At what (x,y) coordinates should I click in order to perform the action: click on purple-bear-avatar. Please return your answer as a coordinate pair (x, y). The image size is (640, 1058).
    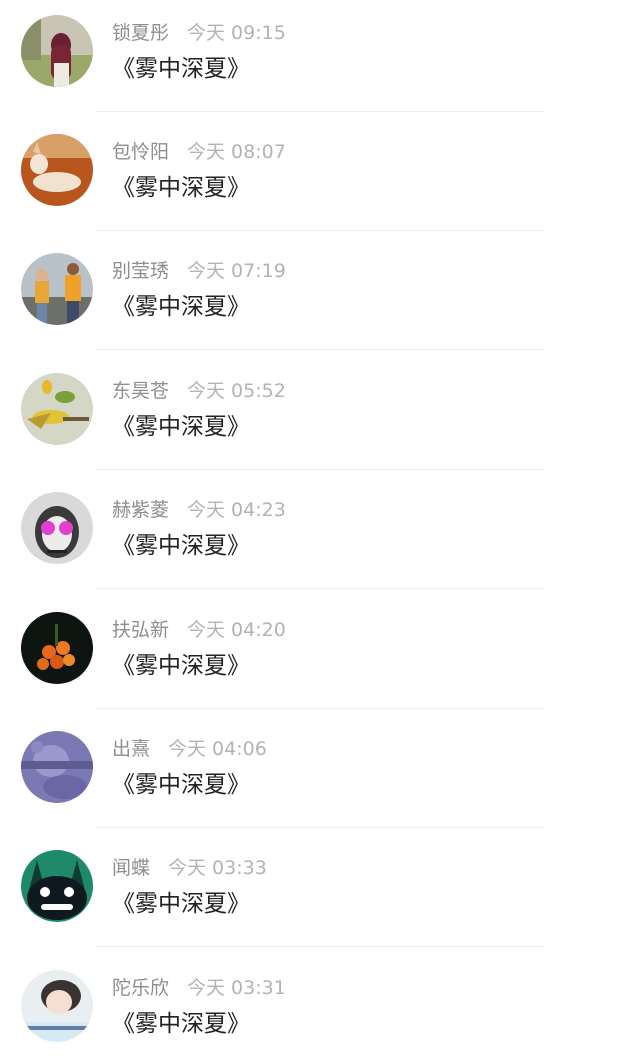
    Looking at the image, I should click on (57, 767).